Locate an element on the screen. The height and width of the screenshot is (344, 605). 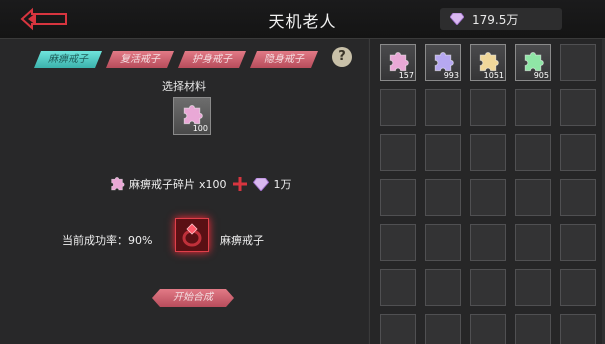
recipe-quantity: x100 is located at coordinates (213, 184).